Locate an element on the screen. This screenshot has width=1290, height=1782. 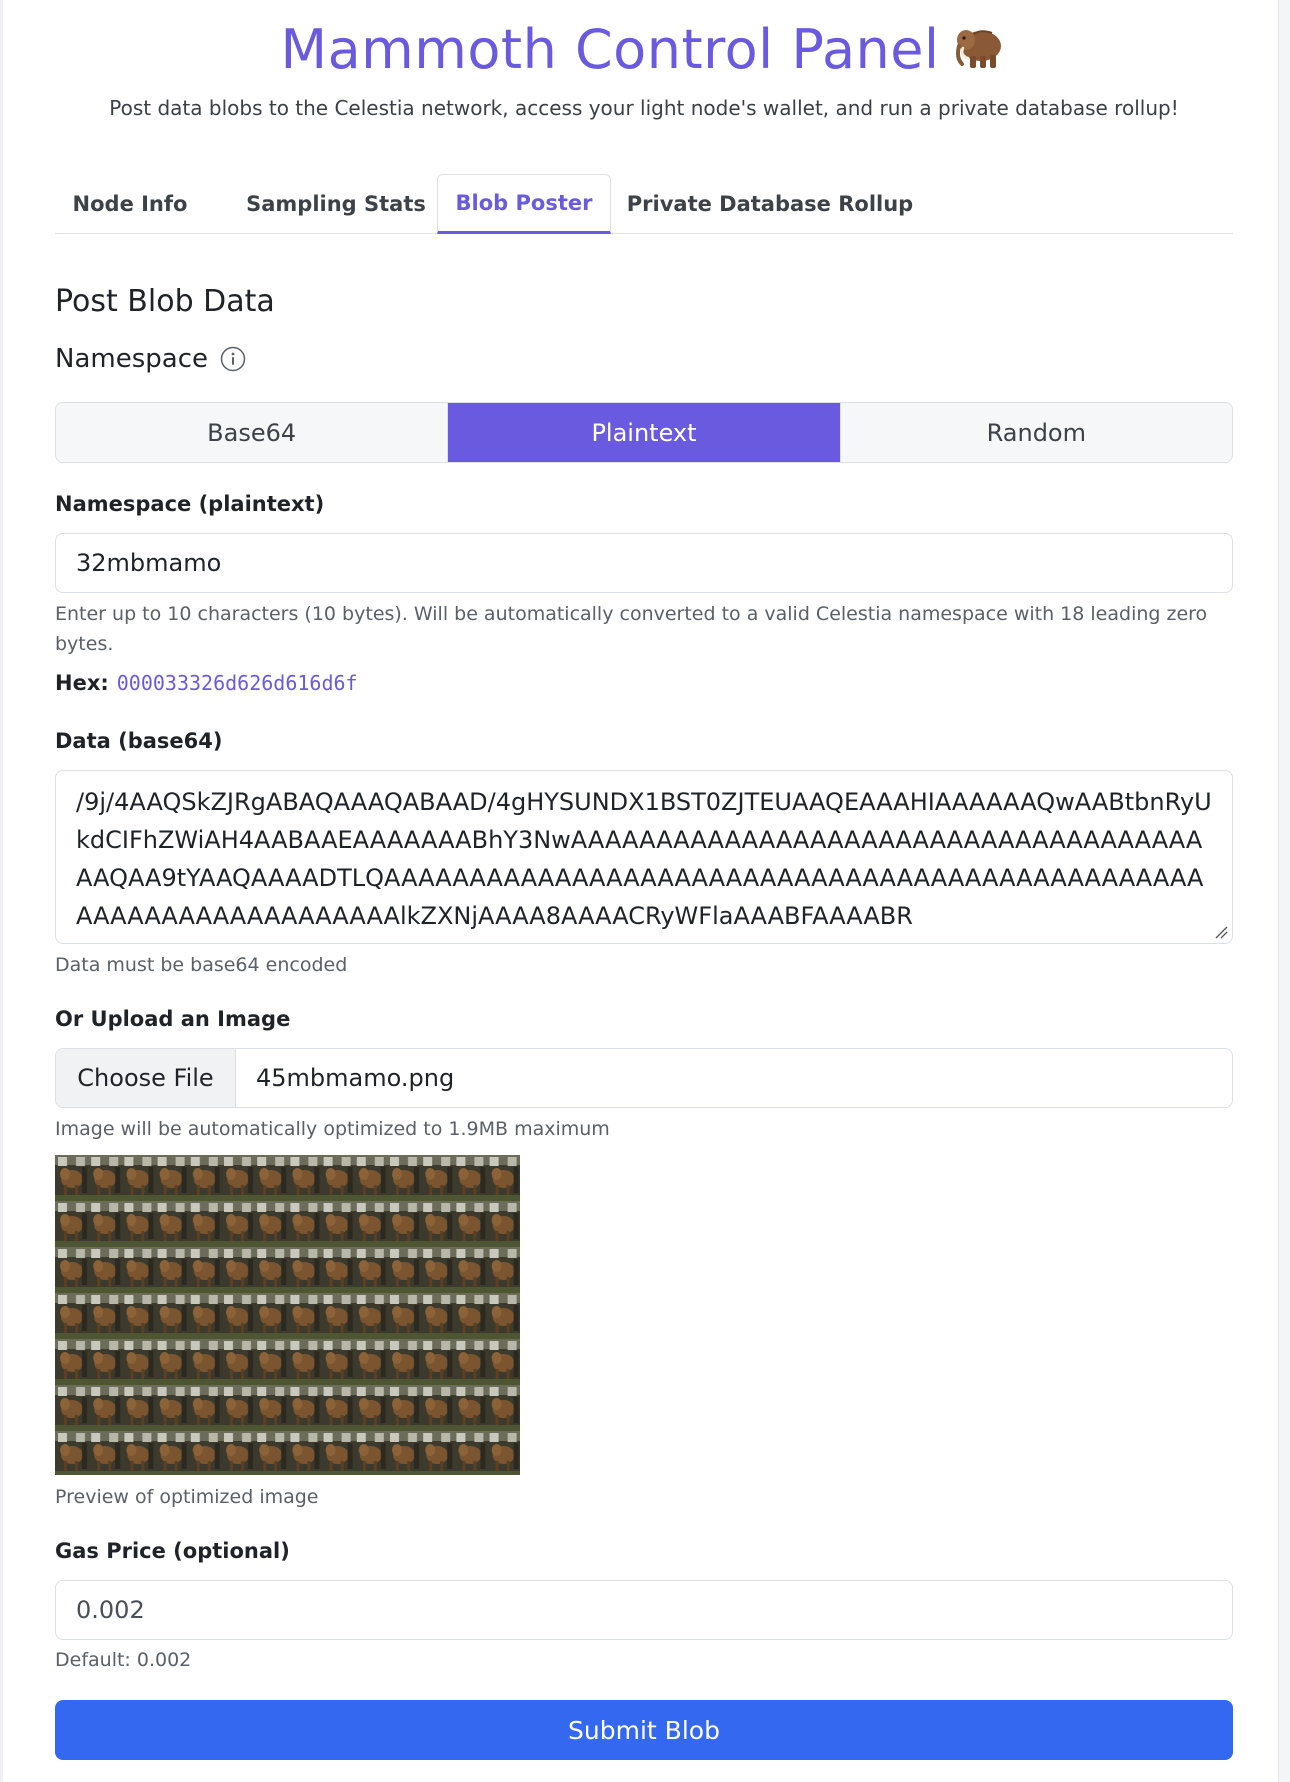
namespace-mode-selector: Base64 Plaintext Random is located at coordinates (644, 432).